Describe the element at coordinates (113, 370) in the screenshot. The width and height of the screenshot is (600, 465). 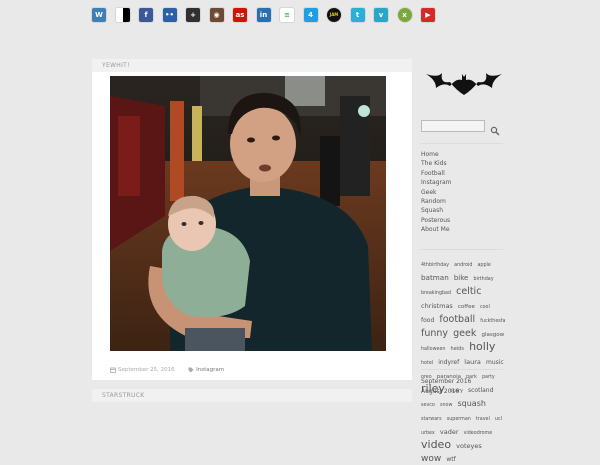
I see `calendar-icon` at that location.